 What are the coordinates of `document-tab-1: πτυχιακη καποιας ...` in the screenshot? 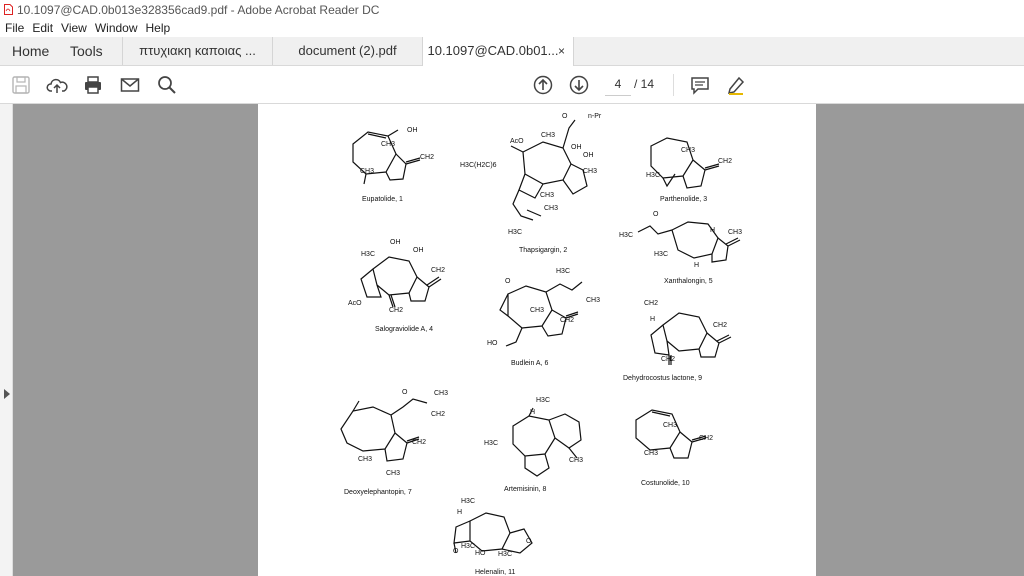 It's located at (197, 51).